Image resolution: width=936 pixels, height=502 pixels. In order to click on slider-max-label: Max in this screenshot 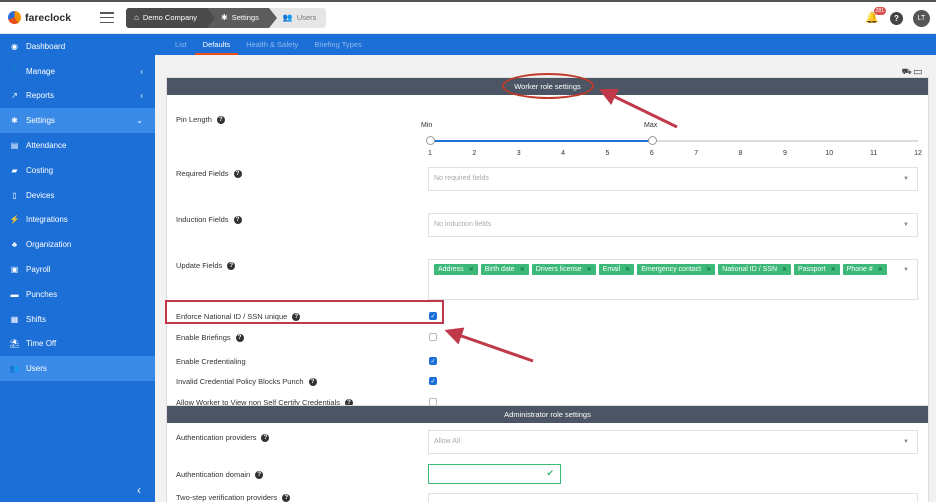, I will do `click(651, 125)`.